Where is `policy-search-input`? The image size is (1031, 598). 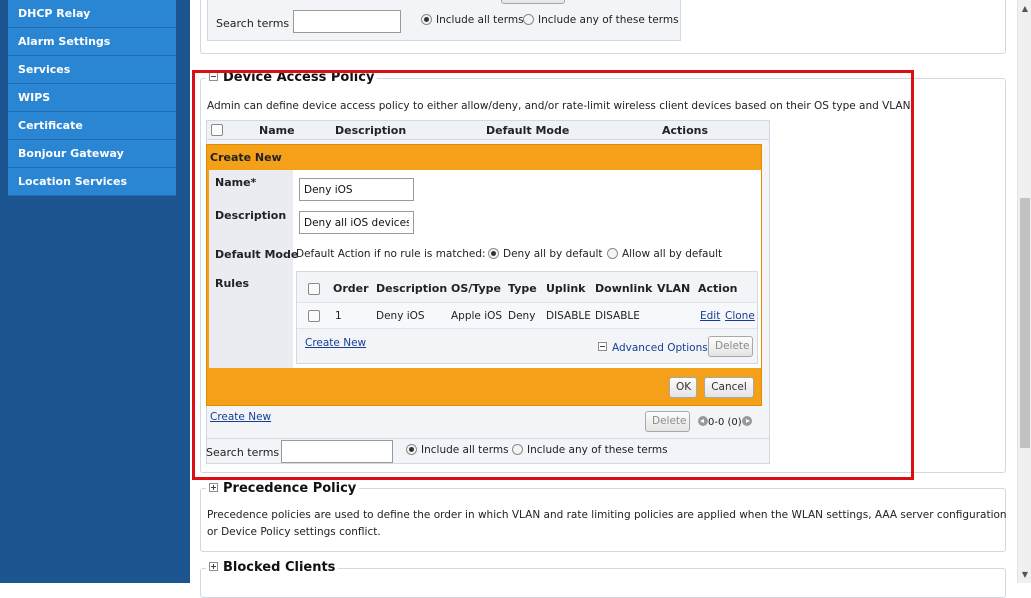 policy-search-input is located at coordinates (337, 451).